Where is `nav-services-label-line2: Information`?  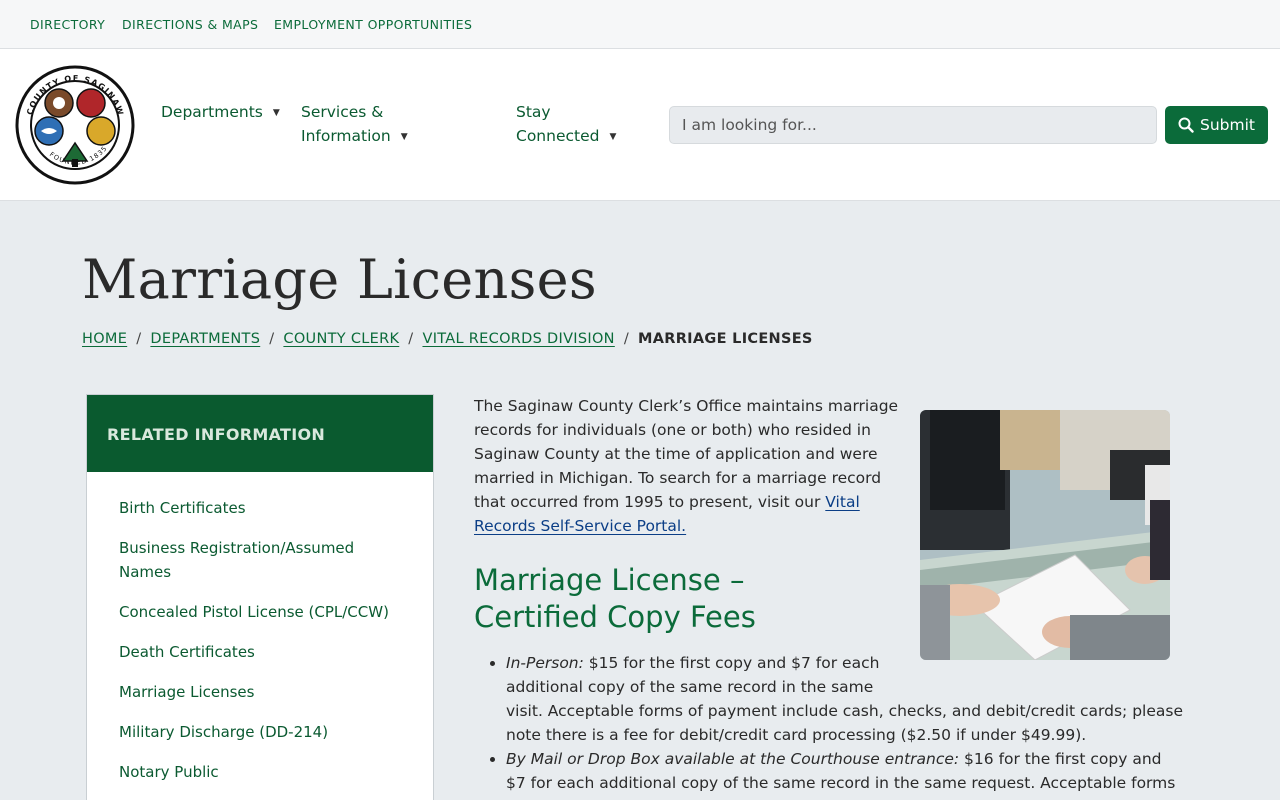 nav-services-label-line2: Information is located at coordinates (346, 136).